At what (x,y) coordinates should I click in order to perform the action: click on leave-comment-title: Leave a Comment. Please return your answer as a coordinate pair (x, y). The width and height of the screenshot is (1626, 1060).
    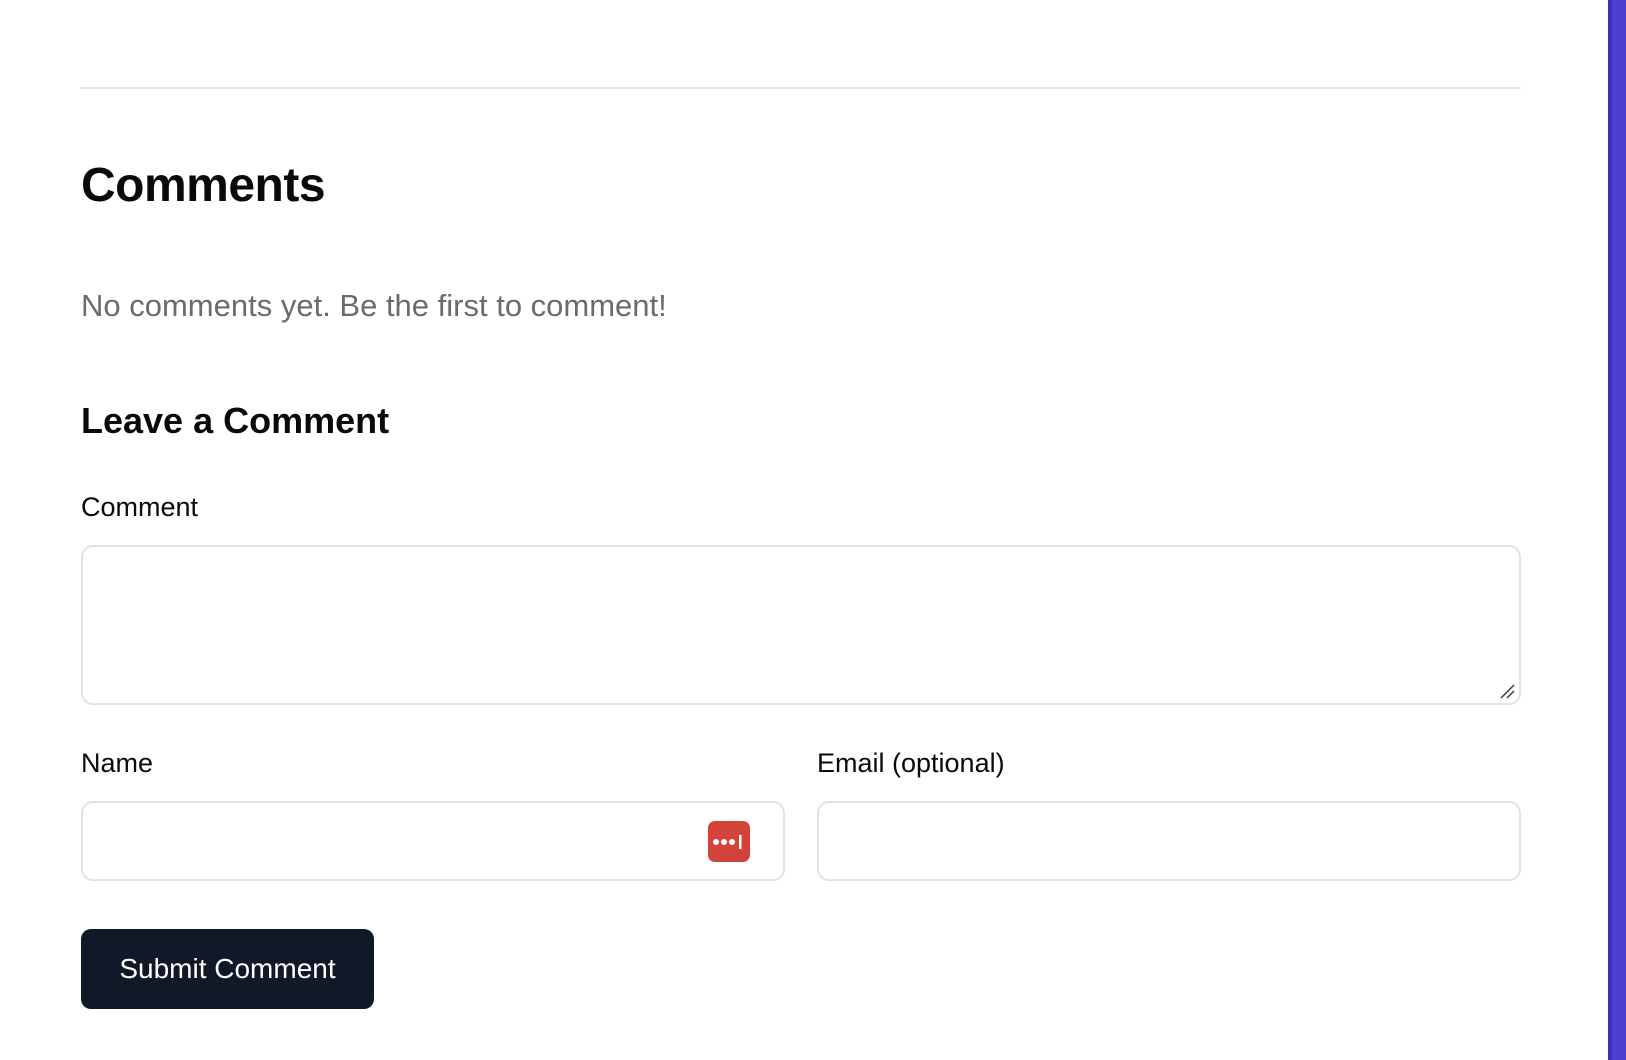
    Looking at the image, I should click on (235, 420).